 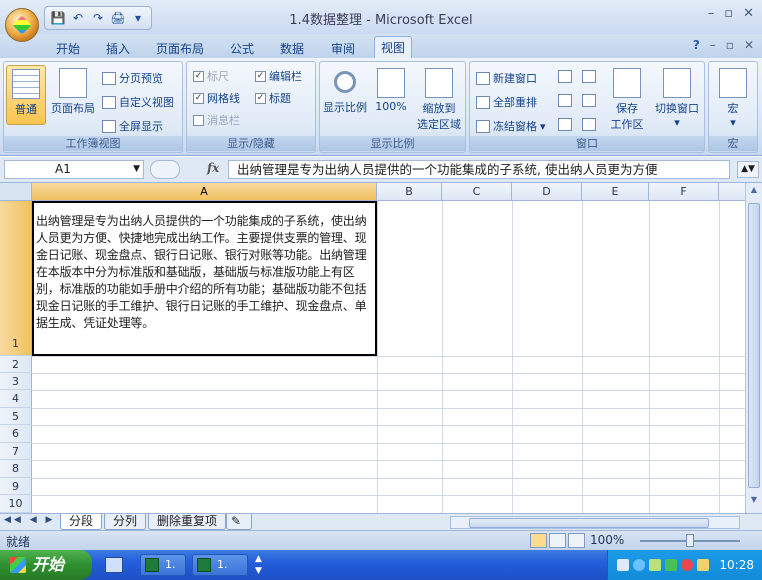 I want to click on zoom-slider-knob, so click(x=690, y=540).